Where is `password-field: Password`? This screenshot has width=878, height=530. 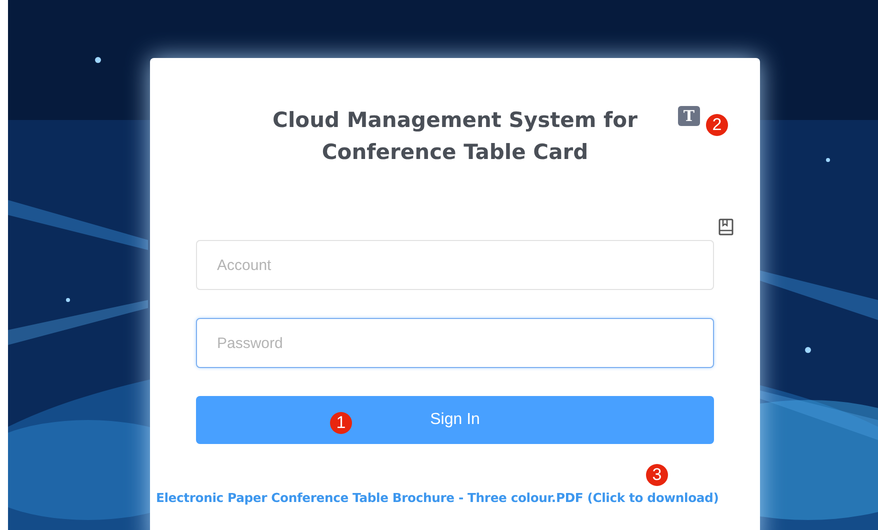 password-field: Password is located at coordinates (455, 343).